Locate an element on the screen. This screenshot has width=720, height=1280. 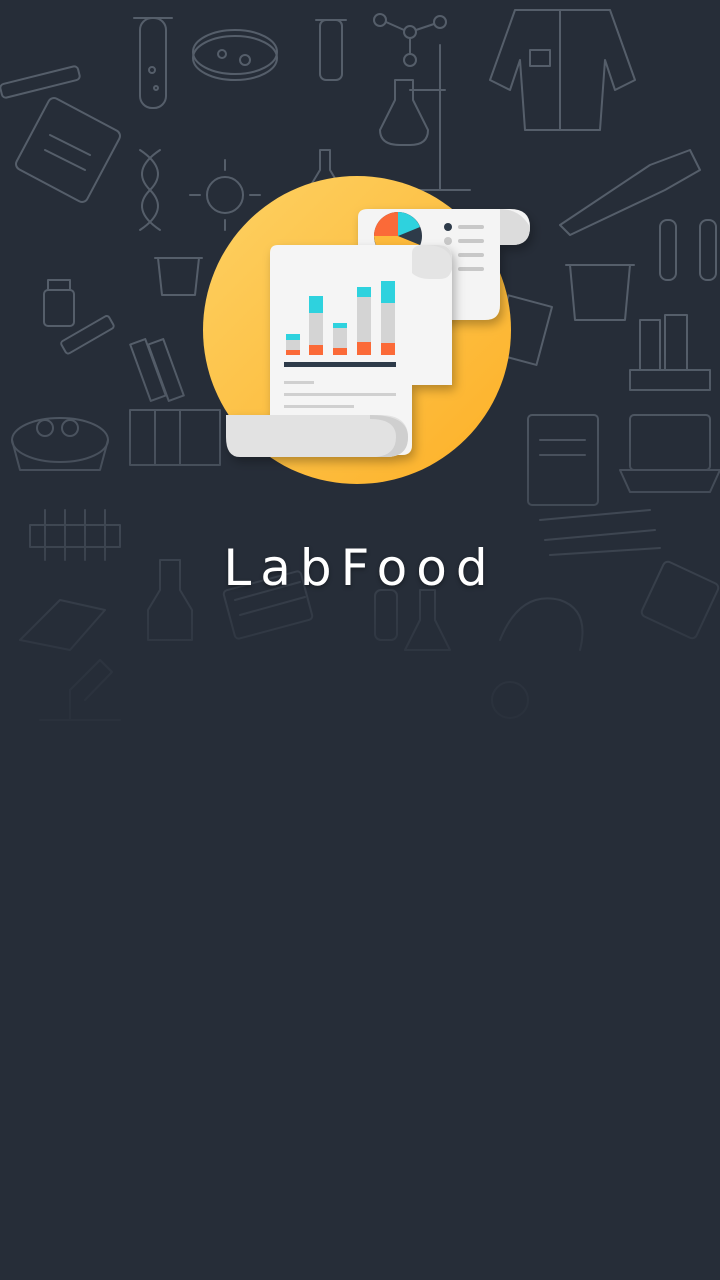
app-logo is located at coordinates (366, 330).